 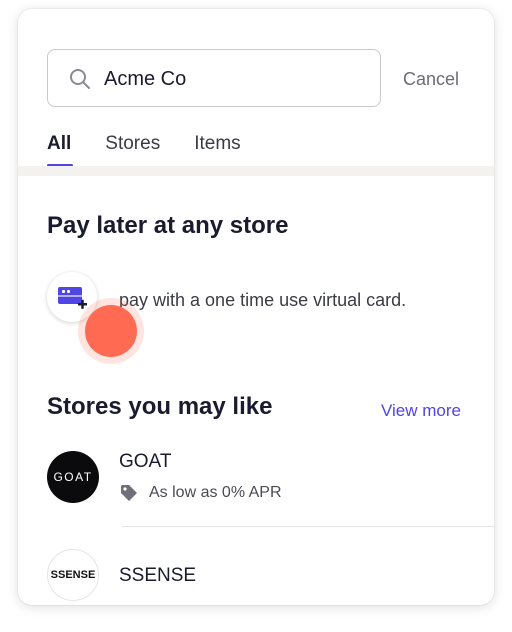 What do you see at coordinates (80, 79) in the screenshot?
I see `search-icon` at bounding box center [80, 79].